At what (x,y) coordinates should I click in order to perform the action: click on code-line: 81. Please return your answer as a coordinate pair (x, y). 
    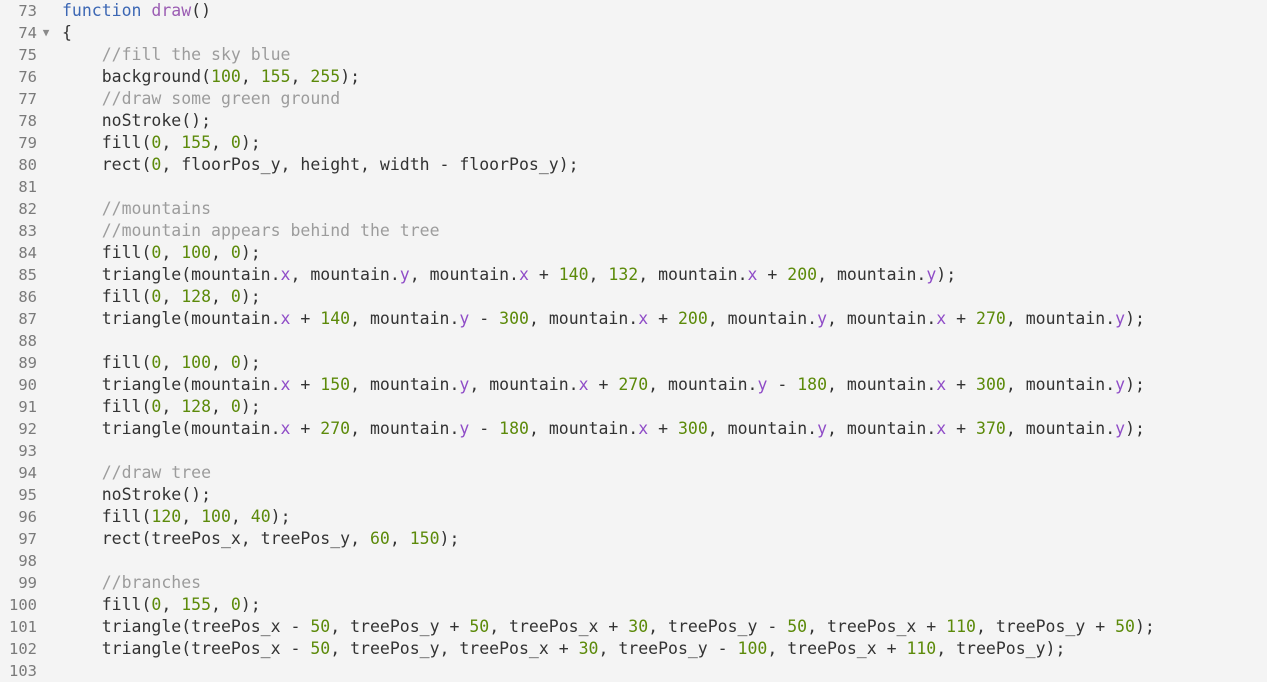
    Looking at the image, I should click on (633, 187).